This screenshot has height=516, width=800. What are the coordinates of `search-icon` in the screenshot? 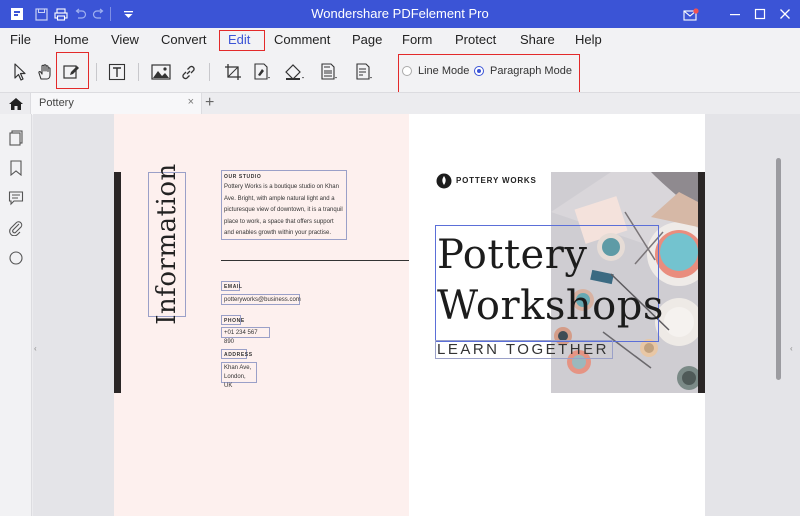 It's located at (16, 258).